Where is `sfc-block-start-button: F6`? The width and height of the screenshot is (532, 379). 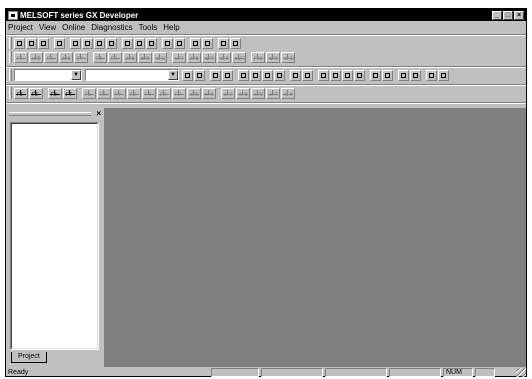 sfc-block-start-button: F6 is located at coordinates (36, 93).